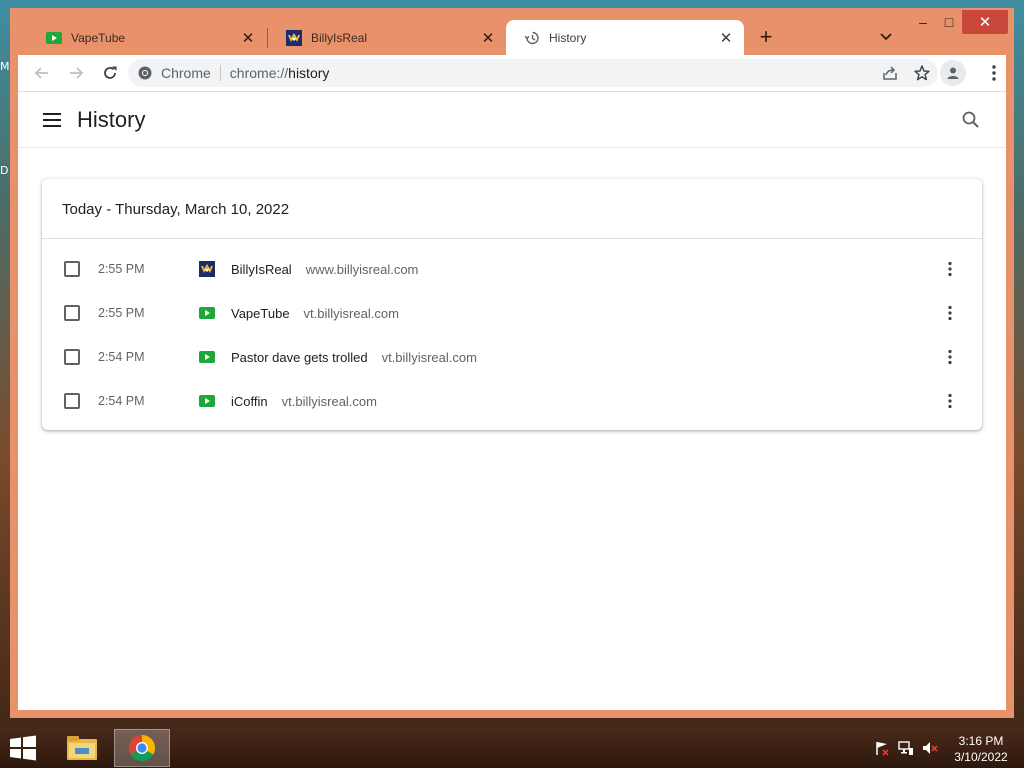 The image size is (1024, 768). What do you see at coordinates (387, 37) in the screenshot?
I see `tab-billyisreal: BillyIsReal ✕` at bounding box center [387, 37].